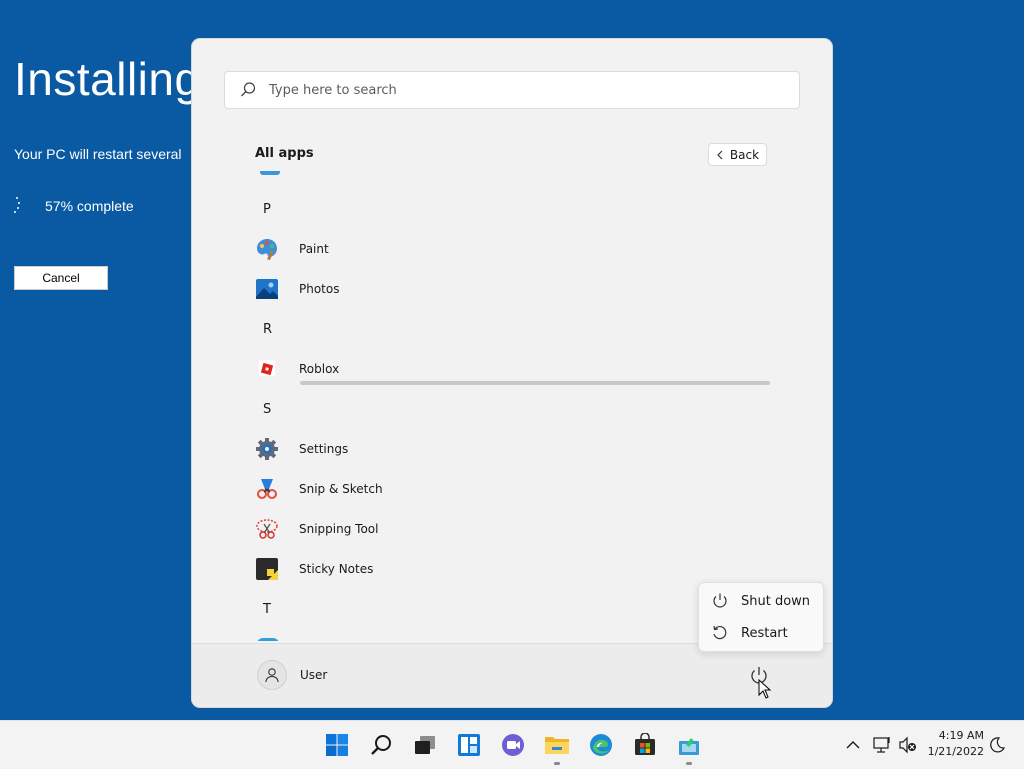 This screenshot has width=1024, height=769. I want to click on power-menu: Shut down Restart, so click(761, 617).